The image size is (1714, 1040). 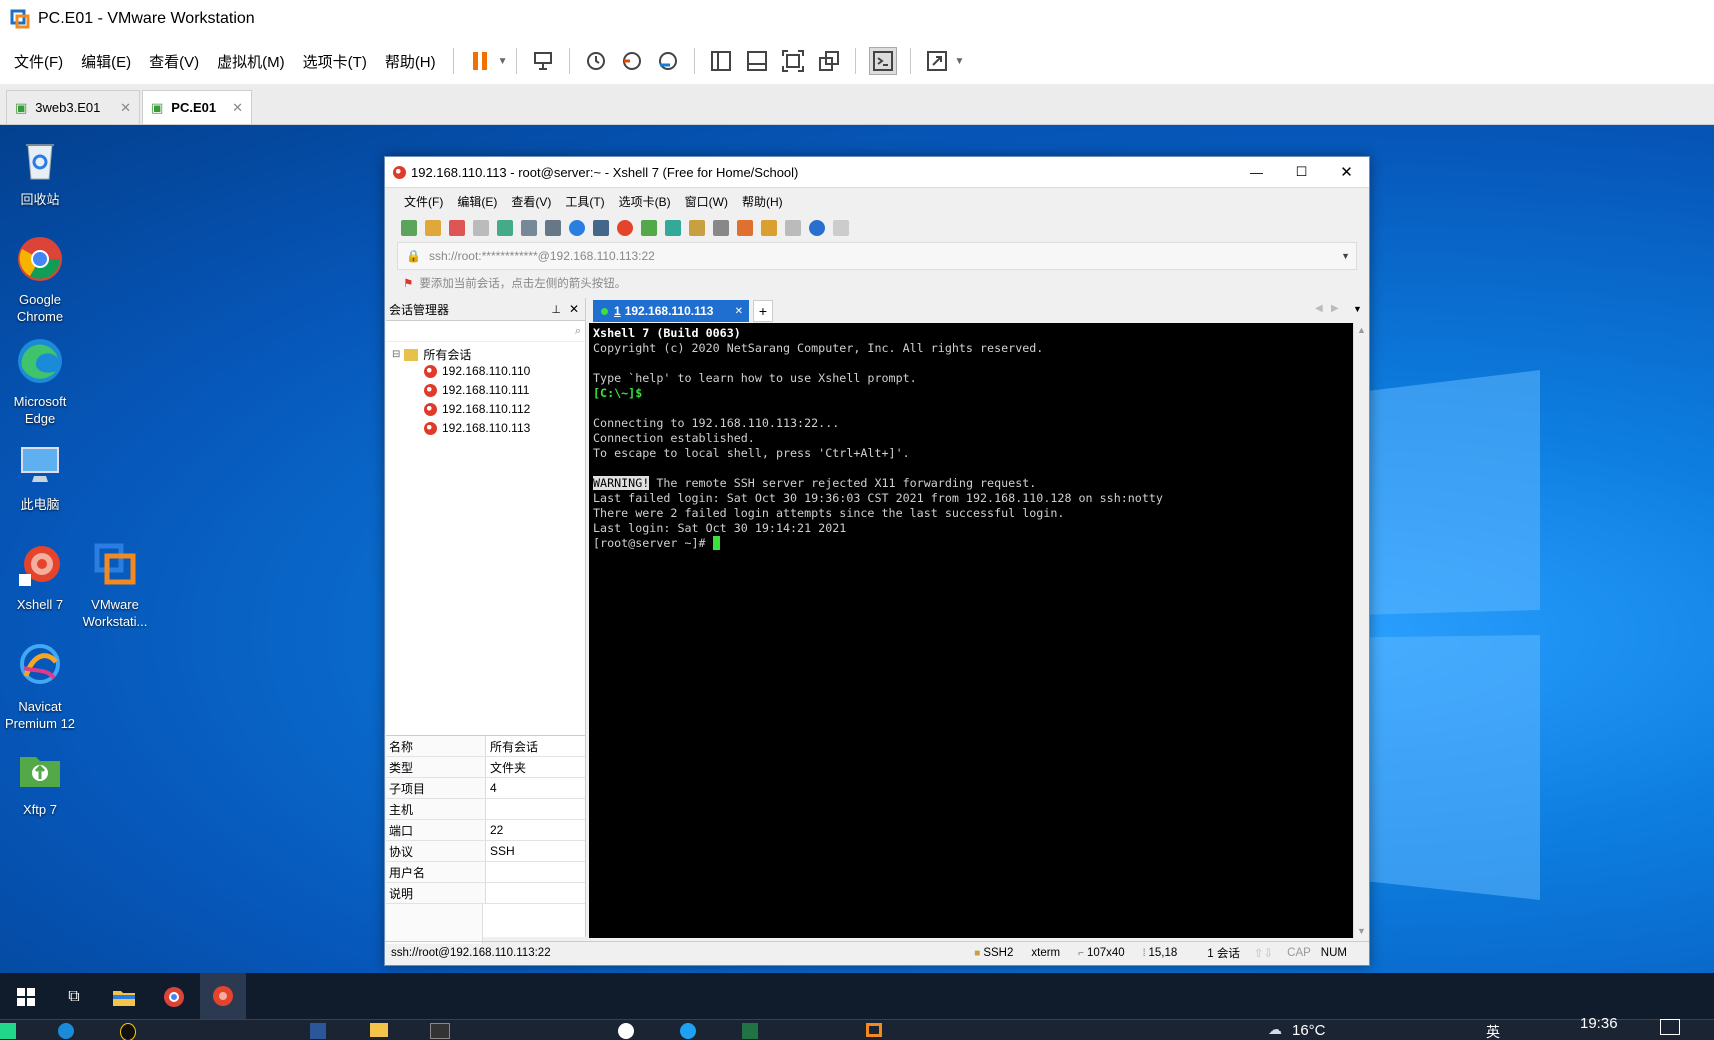 What do you see at coordinates (625, 228) in the screenshot?
I see `xshell-red-icon` at bounding box center [625, 228].